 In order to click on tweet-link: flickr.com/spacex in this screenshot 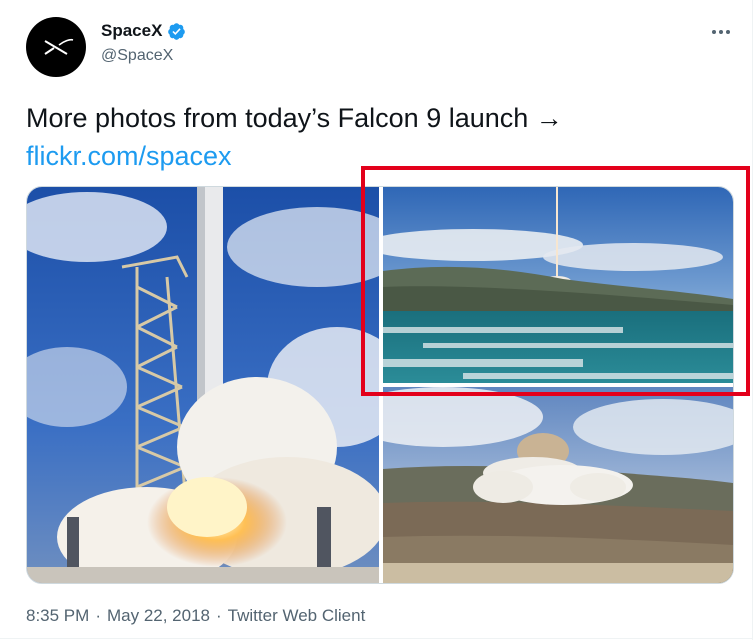, I will do `click(376, 156)`.